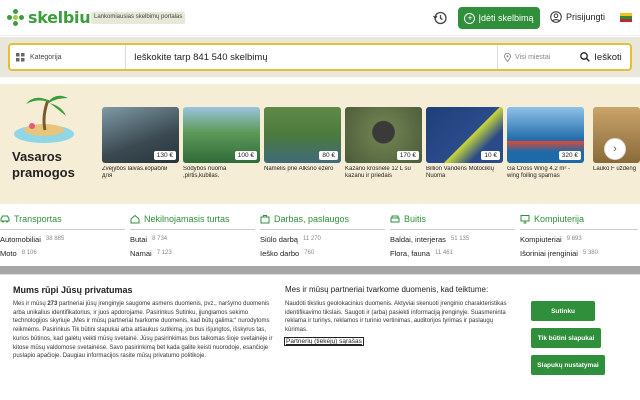 Image resolution: width=640 pixels, height=400 pixels. Describe the element at coordinates (139, 239) in the screenshot. I see `subcategory-label: Butai` at that location.